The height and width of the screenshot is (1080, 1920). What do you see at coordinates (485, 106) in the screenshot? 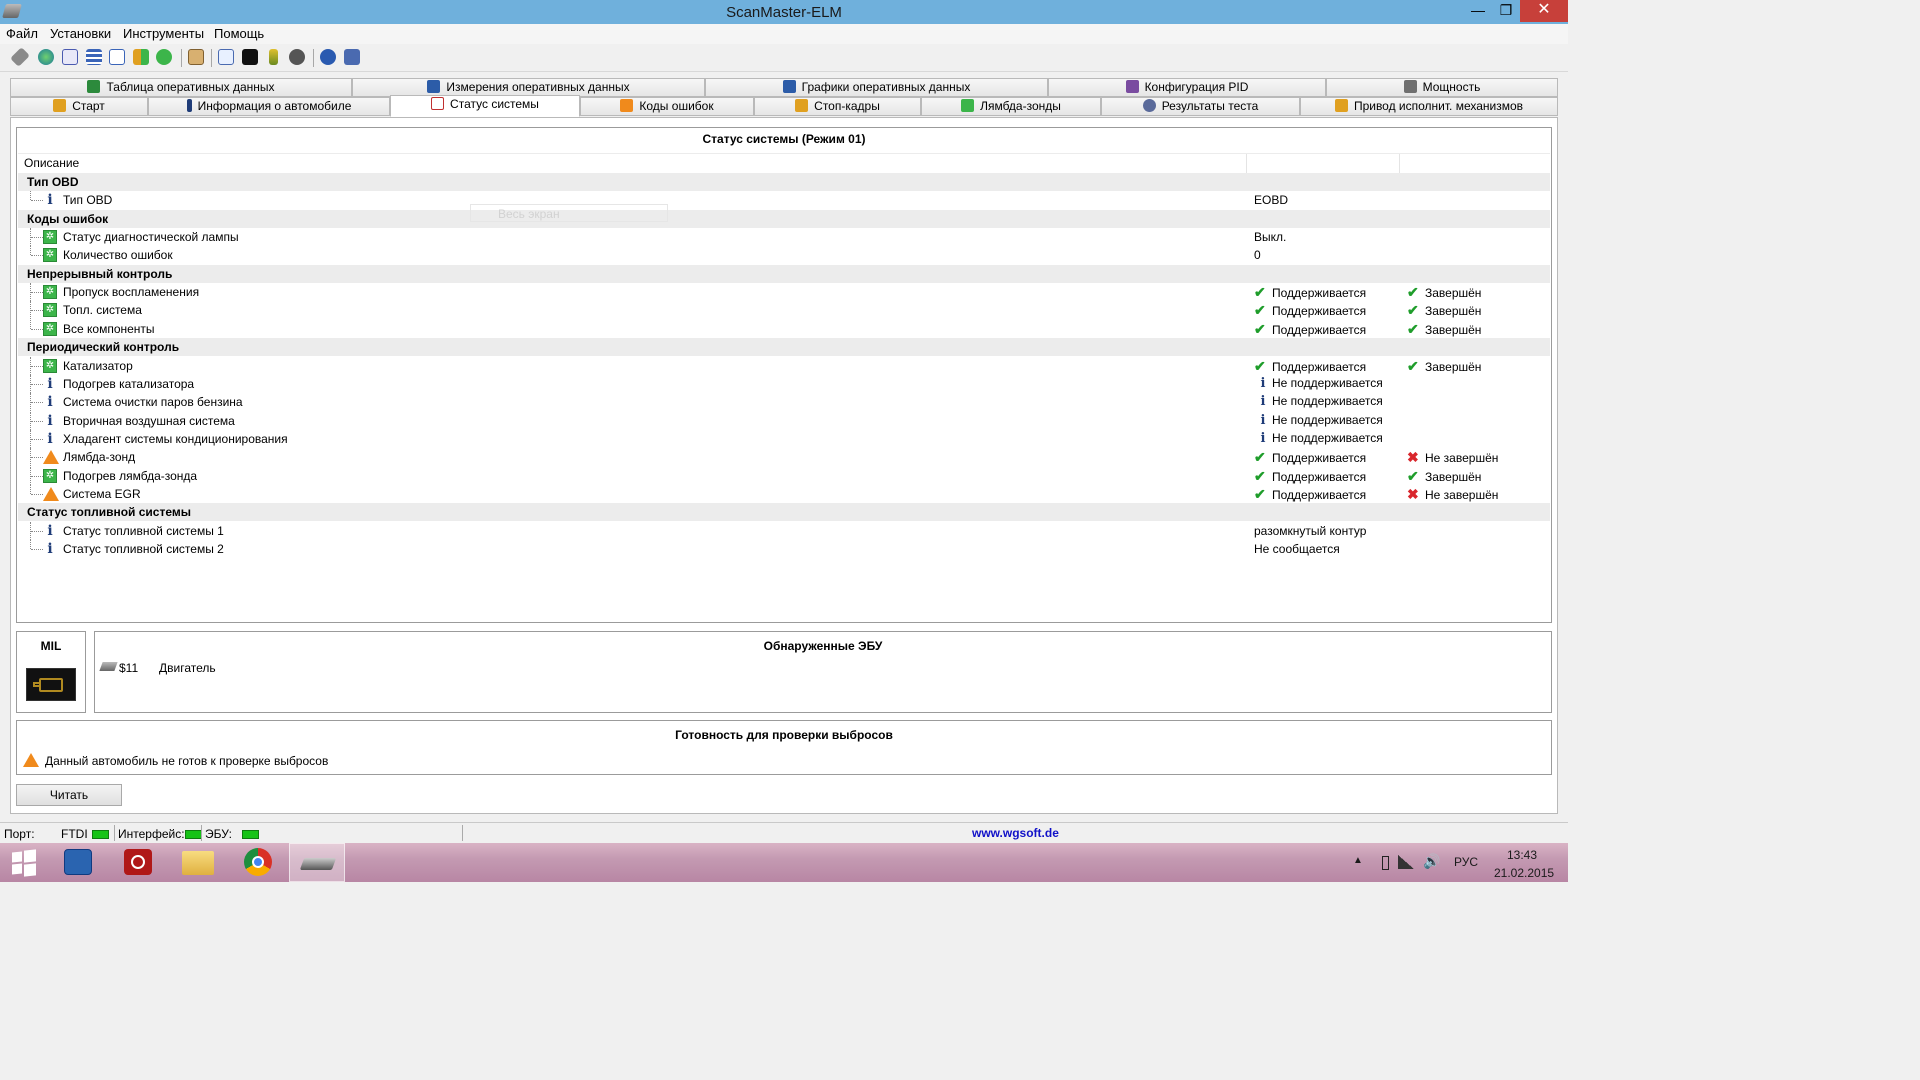
I see `tab-system-status: Статус системы` at bounding box center [485, 106].